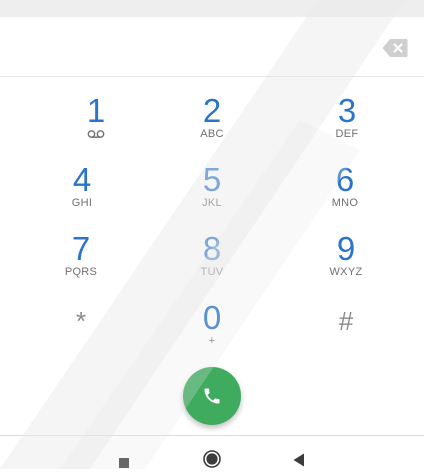  What do you see at coordinates (212, 341) in the screenshot?
I see `dial-letters: +` at bounding box center [212, 341].